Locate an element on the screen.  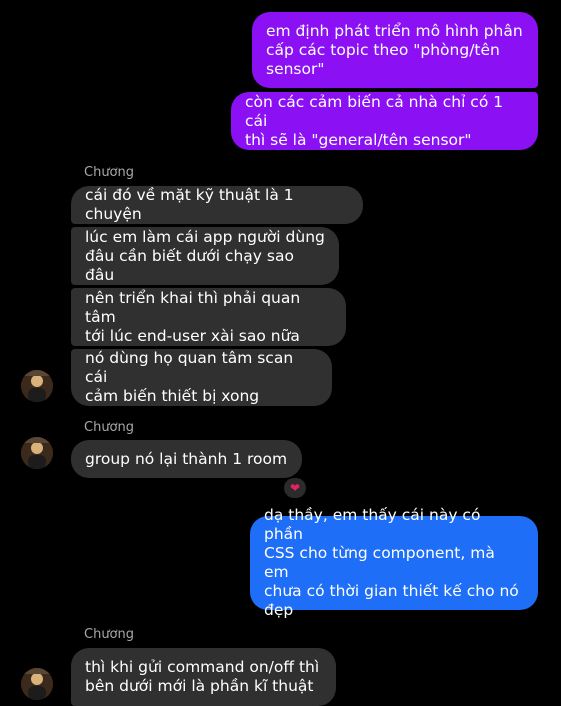
heart-icon: ❤ is located at coordinates (295, 488).